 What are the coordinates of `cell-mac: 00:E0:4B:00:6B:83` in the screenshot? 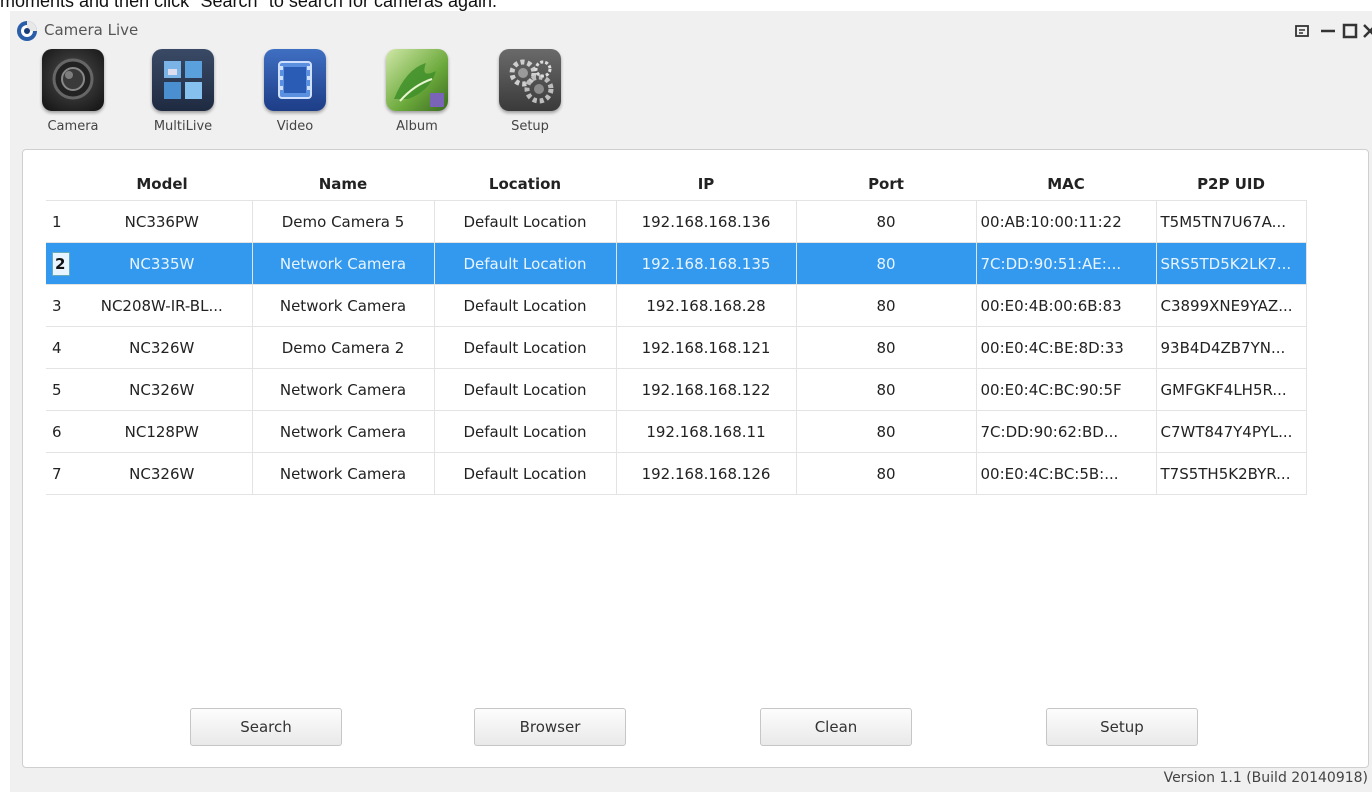 It's located at (1066, 305).